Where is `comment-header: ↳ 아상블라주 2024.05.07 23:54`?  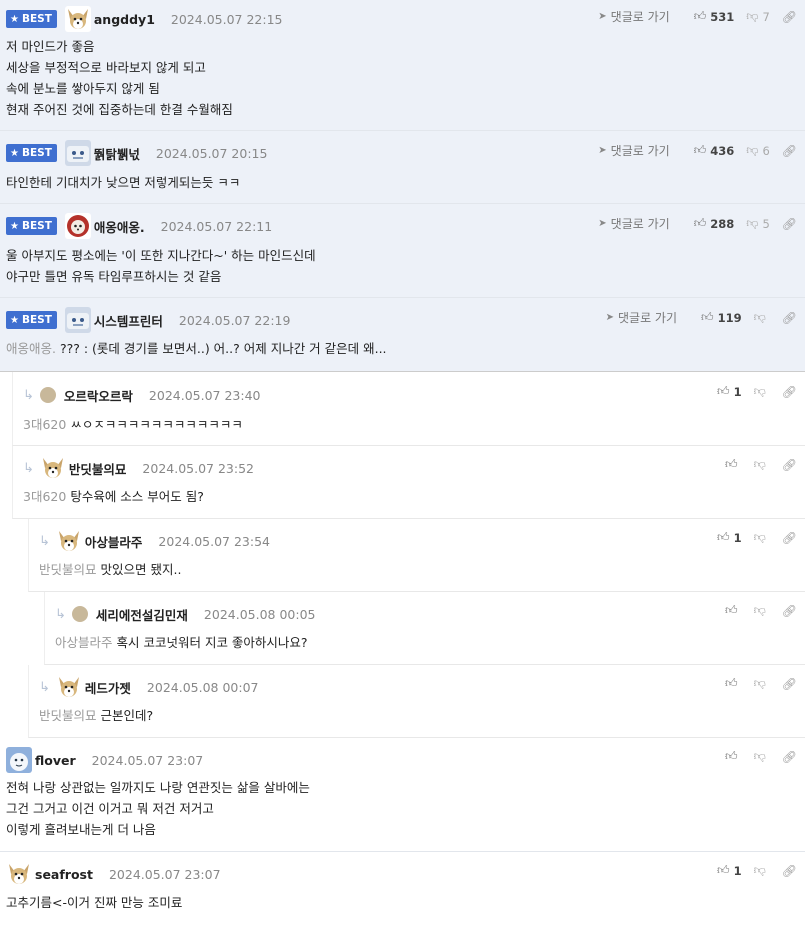
comment-header: ↳ 아상블라주 2024.05.07 23:54 is located at coordinates (154, 541).